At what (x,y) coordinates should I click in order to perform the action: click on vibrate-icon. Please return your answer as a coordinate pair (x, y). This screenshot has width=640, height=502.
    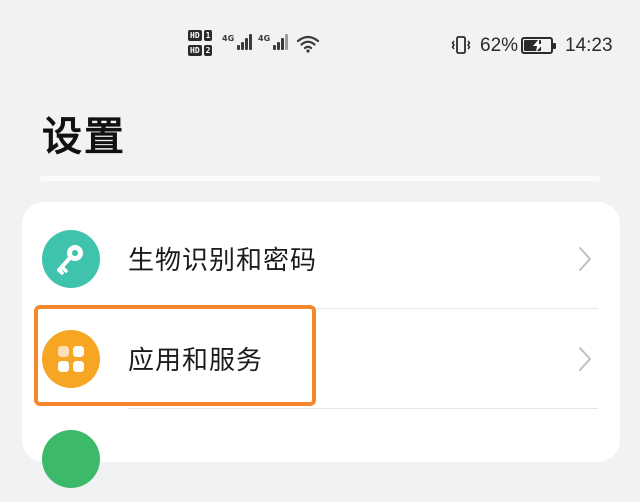
    Looking at the image, I should click on (461, 45).